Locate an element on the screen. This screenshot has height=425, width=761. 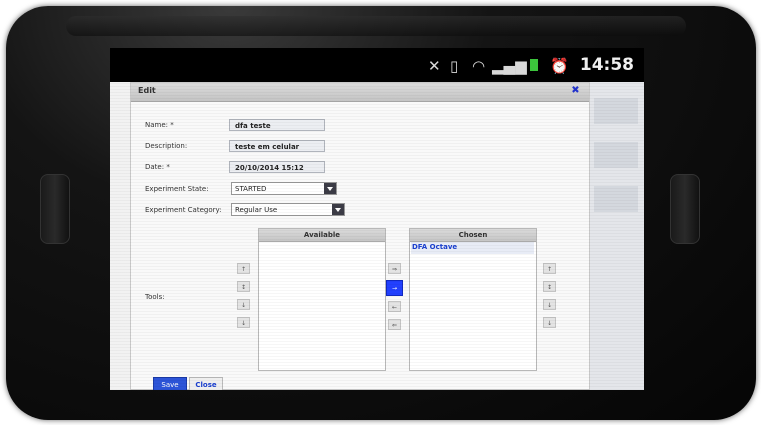
move-all-left-button: ⇐ is located at coordinates (394, 324).